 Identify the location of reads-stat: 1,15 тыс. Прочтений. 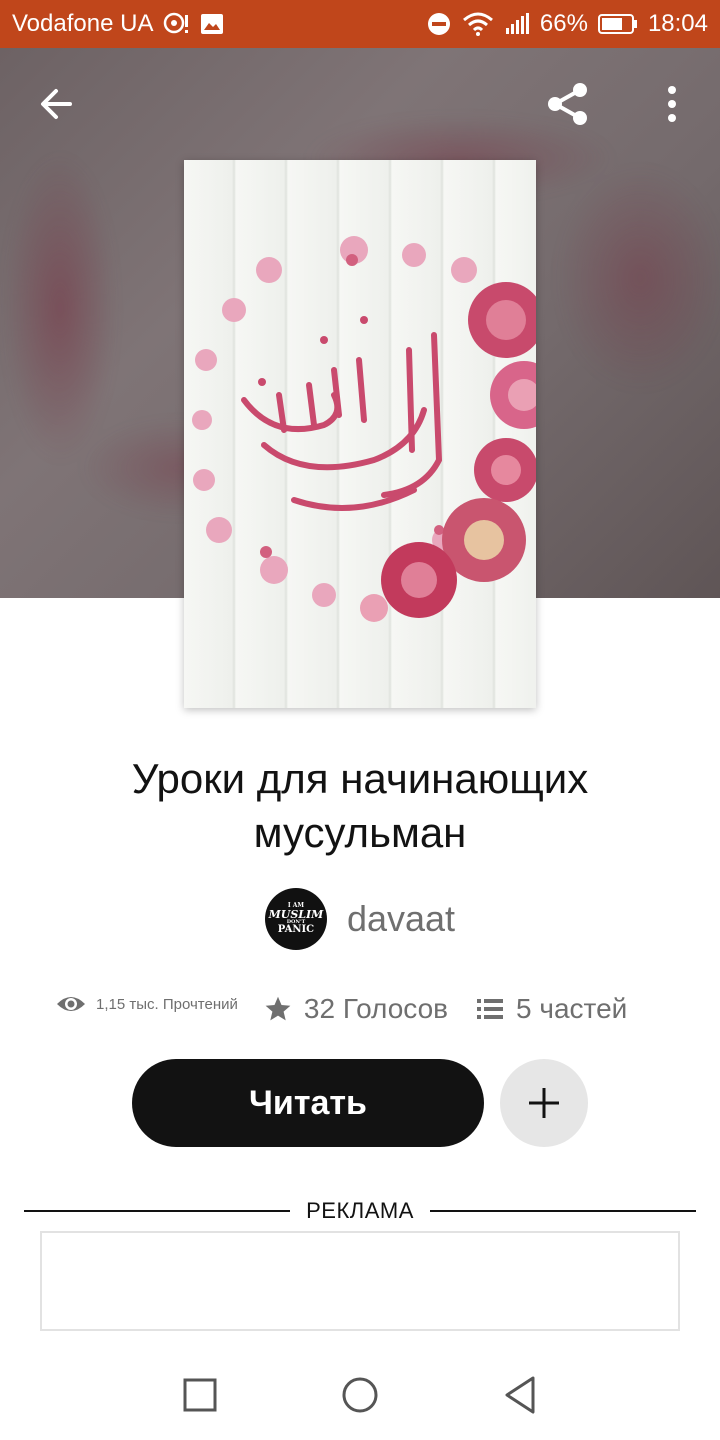
(147, 1004).